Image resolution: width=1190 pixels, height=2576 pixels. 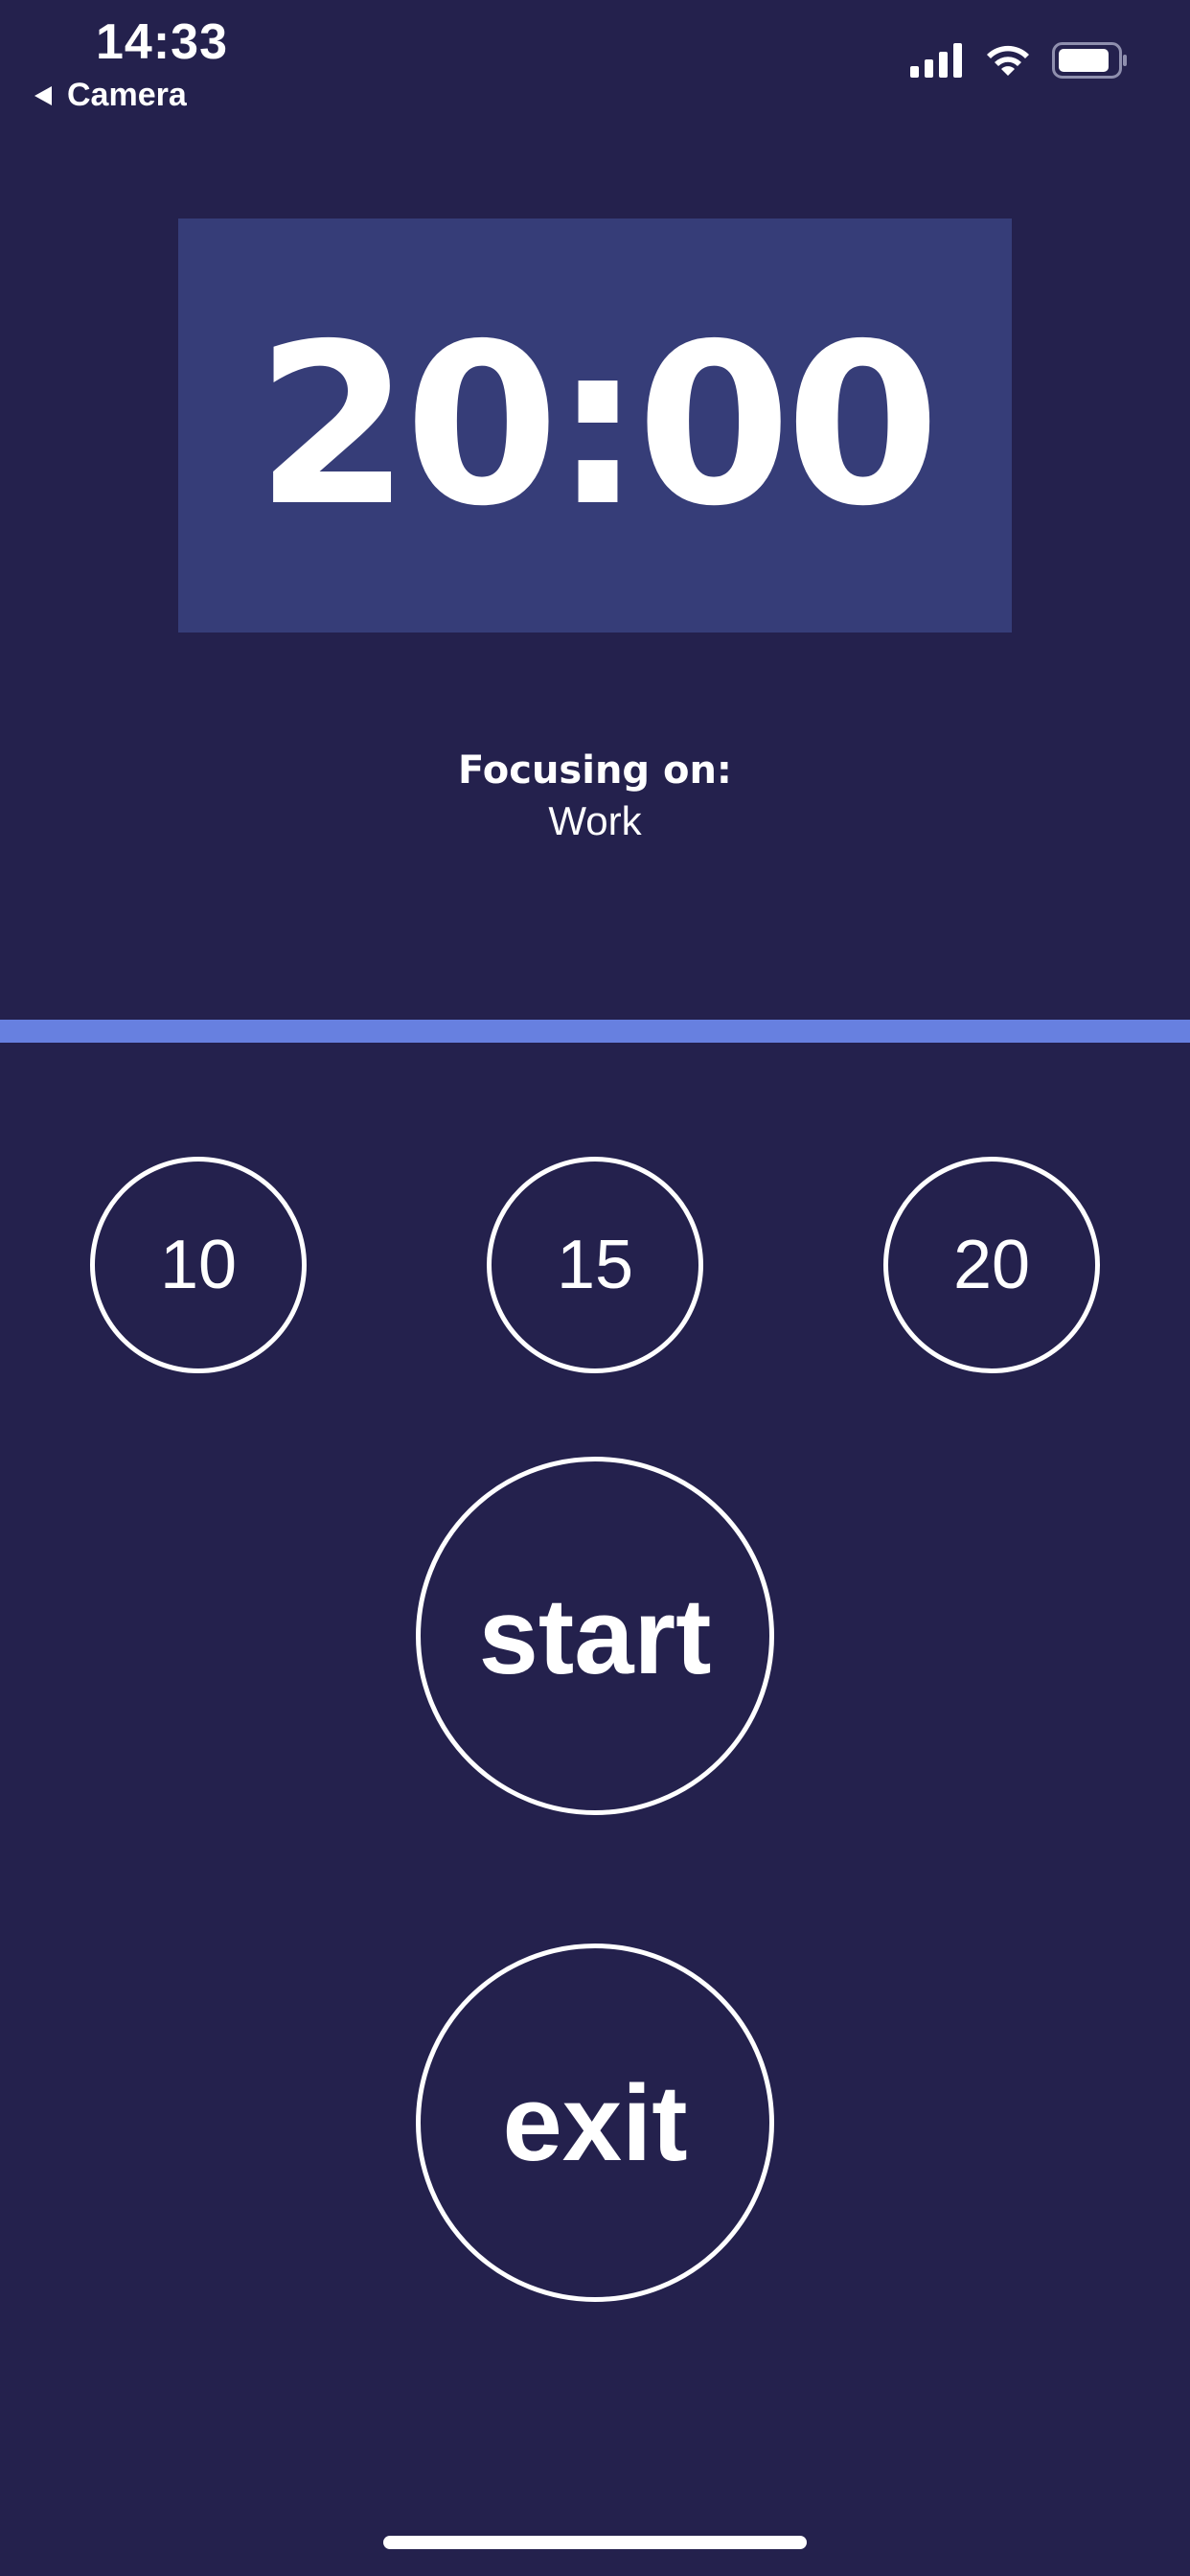 What do you see at coordinates (595, 2123) in the screenshot?
I see `exit-button: exit` at bounding box center [595, 2123].